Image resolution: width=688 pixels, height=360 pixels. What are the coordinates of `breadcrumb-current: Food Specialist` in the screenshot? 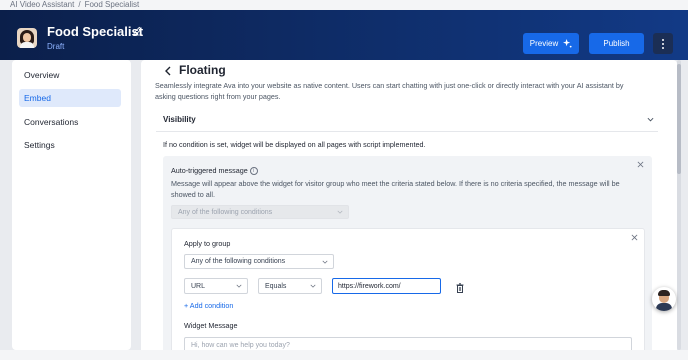 It's located at (112, 4).